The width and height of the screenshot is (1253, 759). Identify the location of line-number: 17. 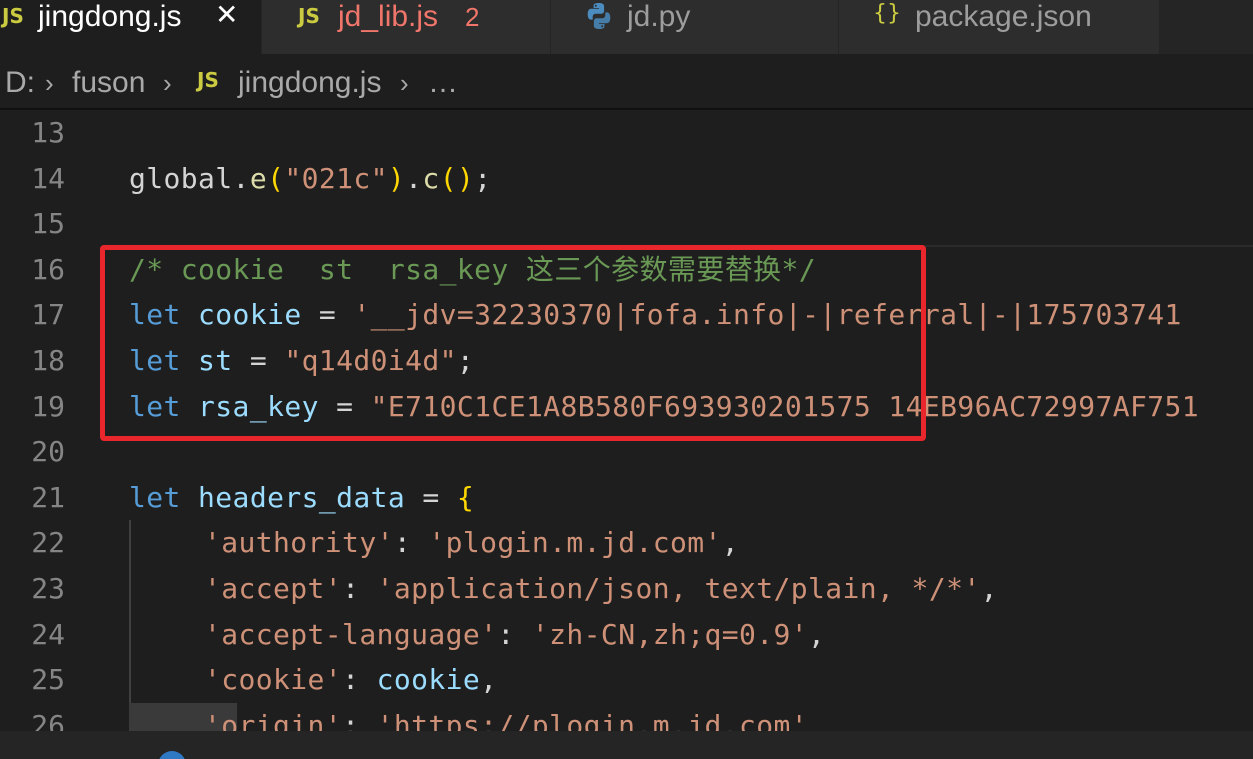
(48, 315).